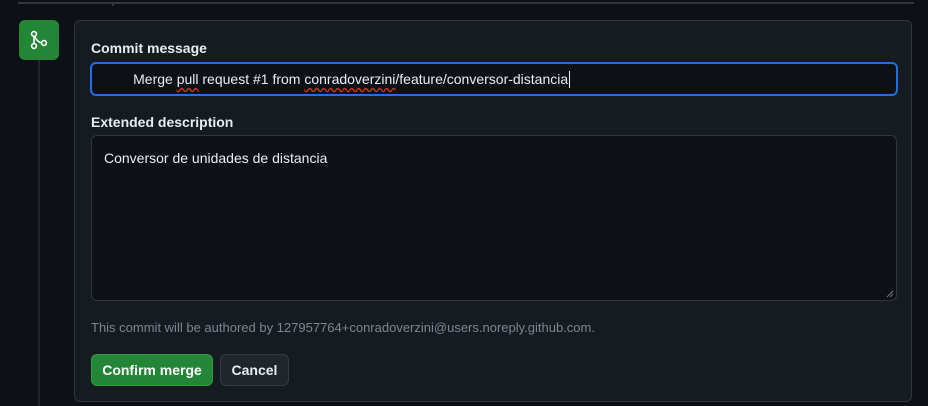 Image resolution: width=928 pixels, height=406 pixels. Describe the element at coordinates (254, 370) in the screenshot. I see `cancel-button: Cancel` at that location.